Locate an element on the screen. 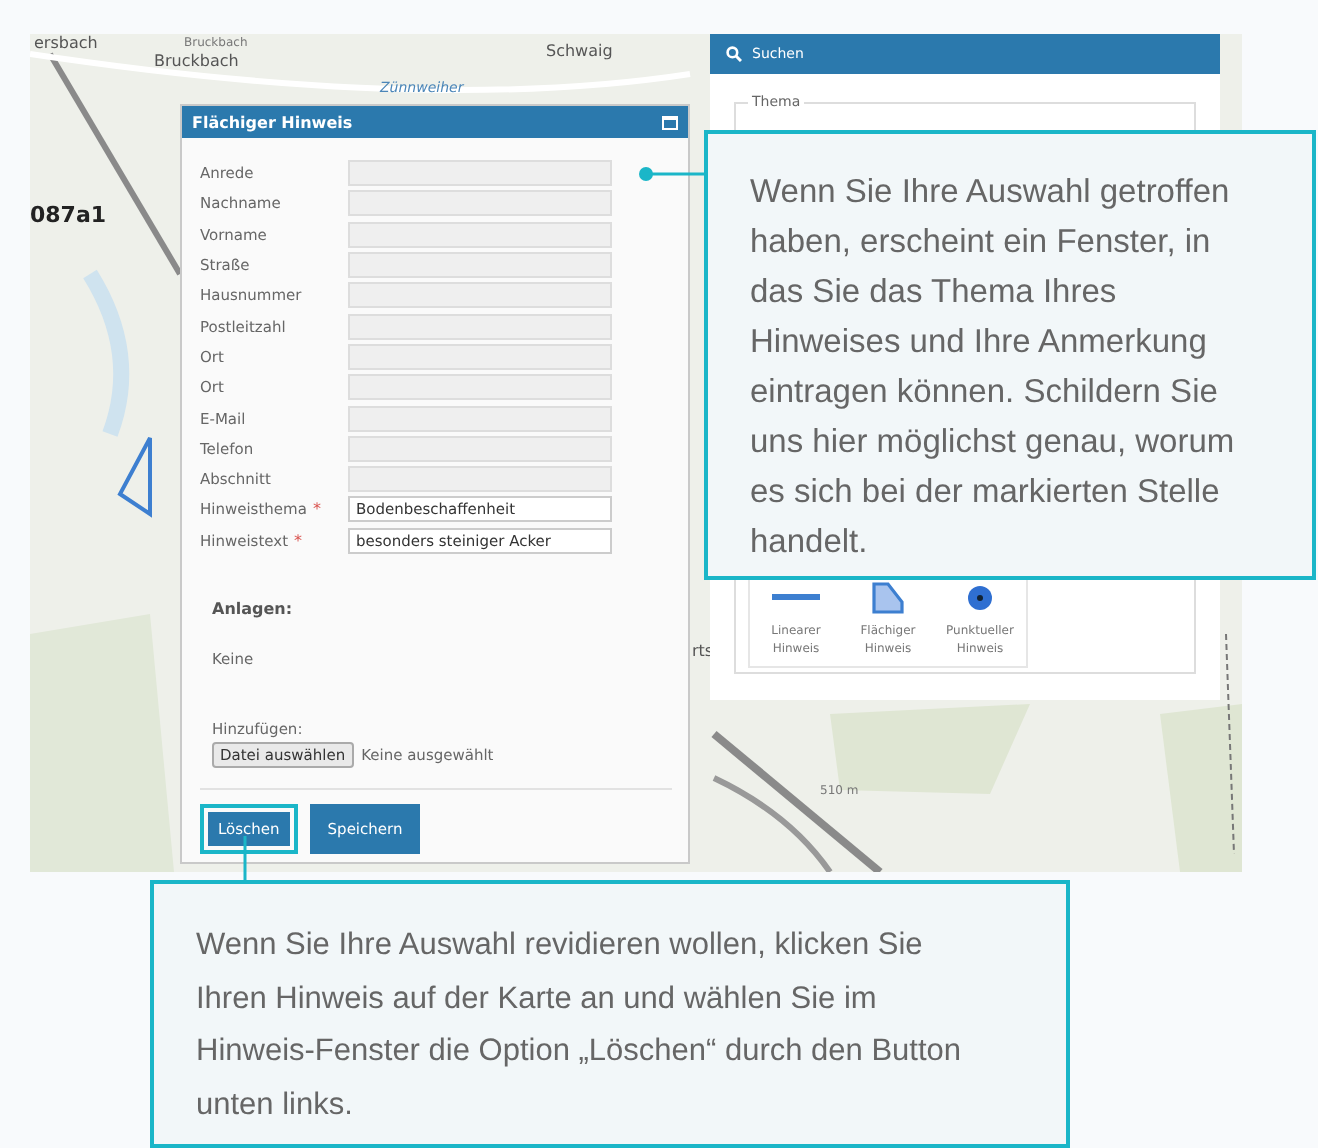 The height and width of the screenshot is (1148, 1318). attachments-heading: Anlagen: is located at coordinates (253, 608).